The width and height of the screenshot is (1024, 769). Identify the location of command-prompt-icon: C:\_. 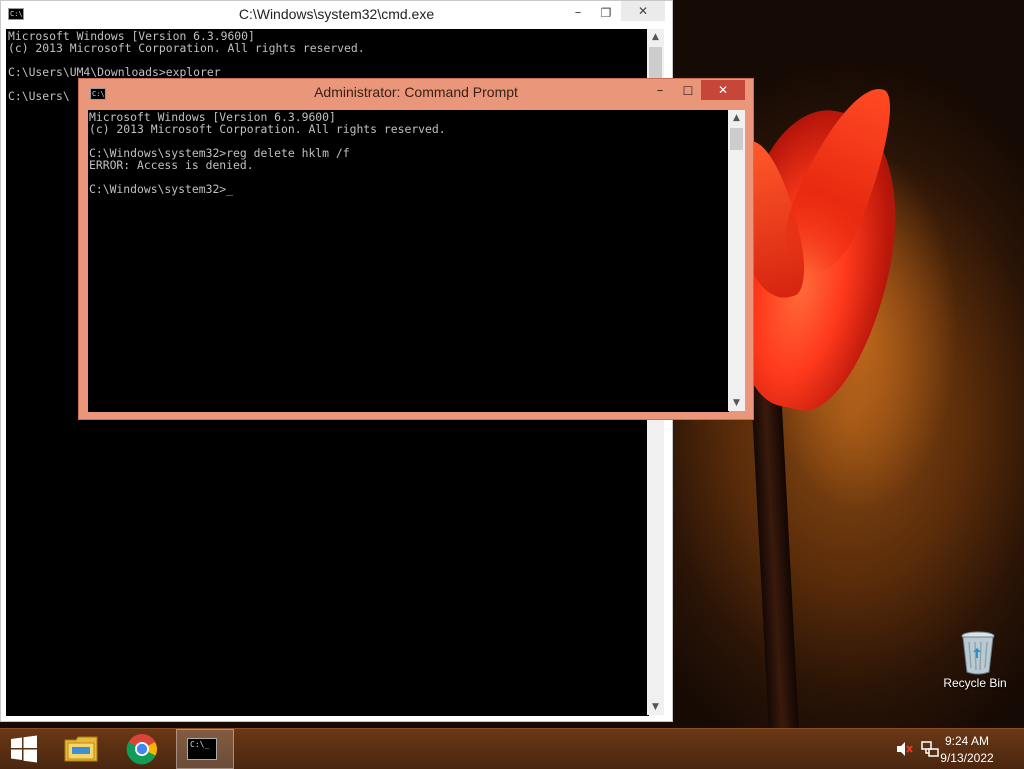
(202, 749).